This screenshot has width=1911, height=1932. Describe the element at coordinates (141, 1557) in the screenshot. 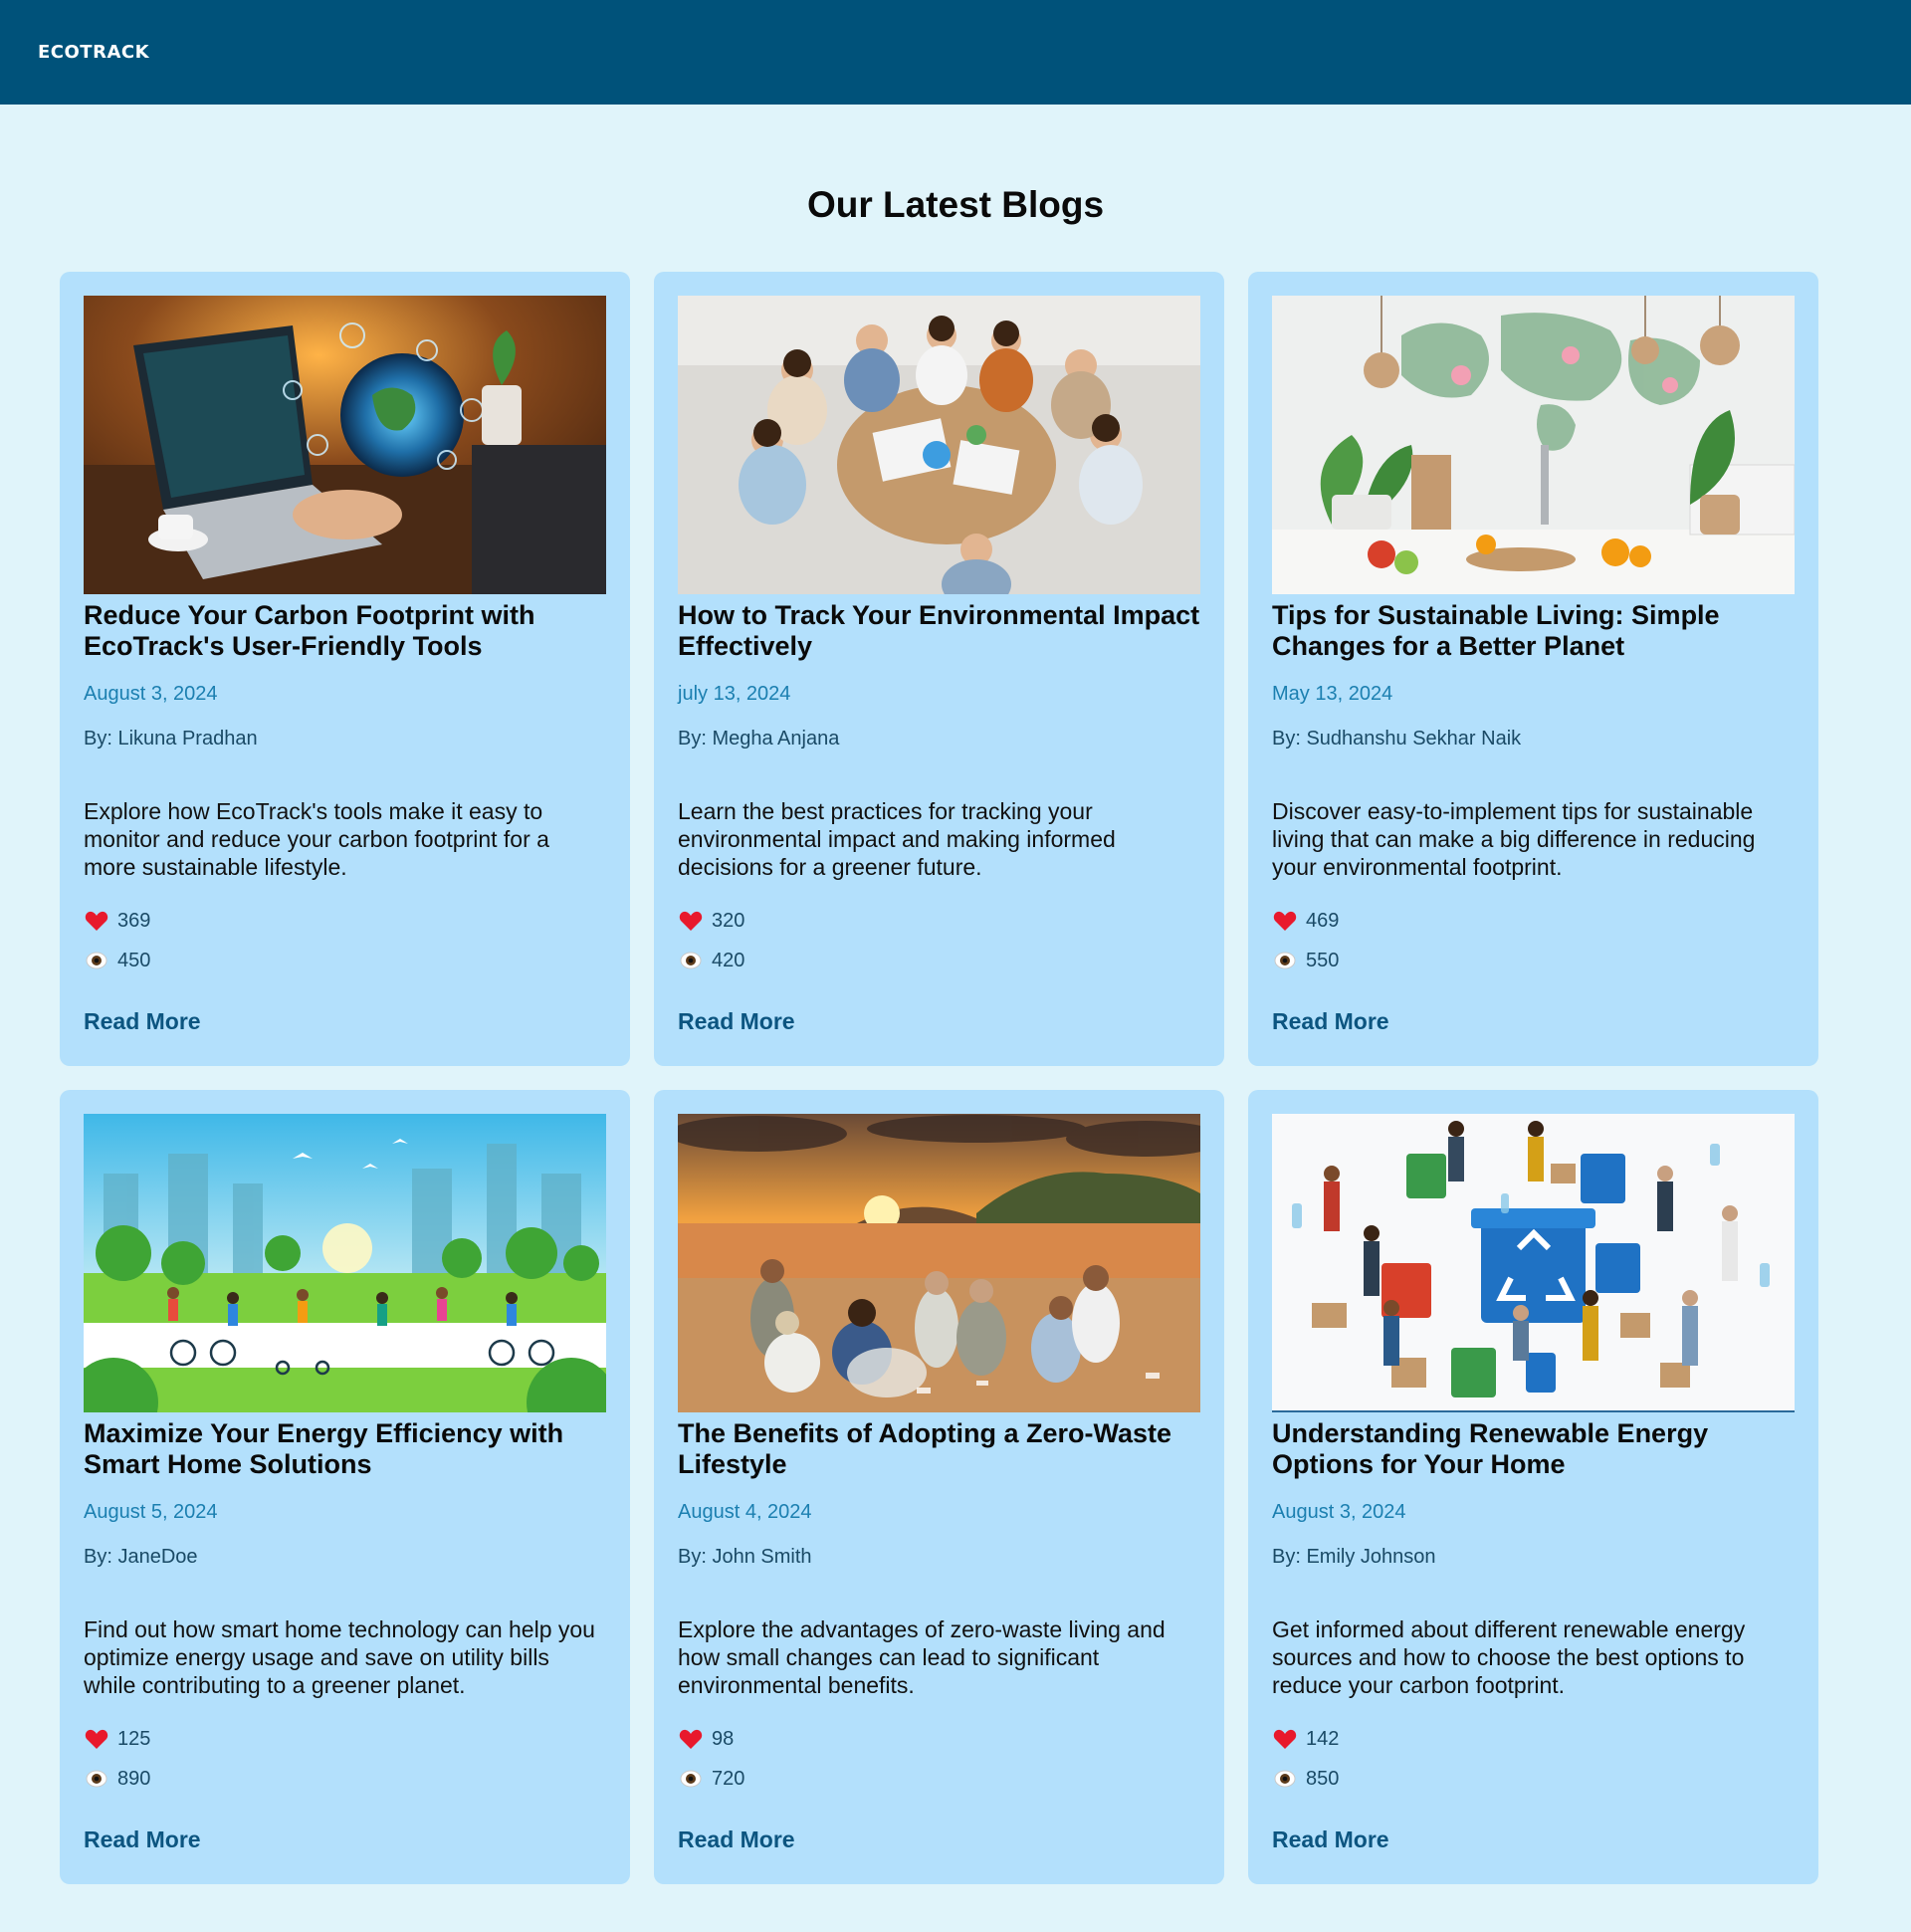

I see `blog-author: By: JaneDoe` at that location.